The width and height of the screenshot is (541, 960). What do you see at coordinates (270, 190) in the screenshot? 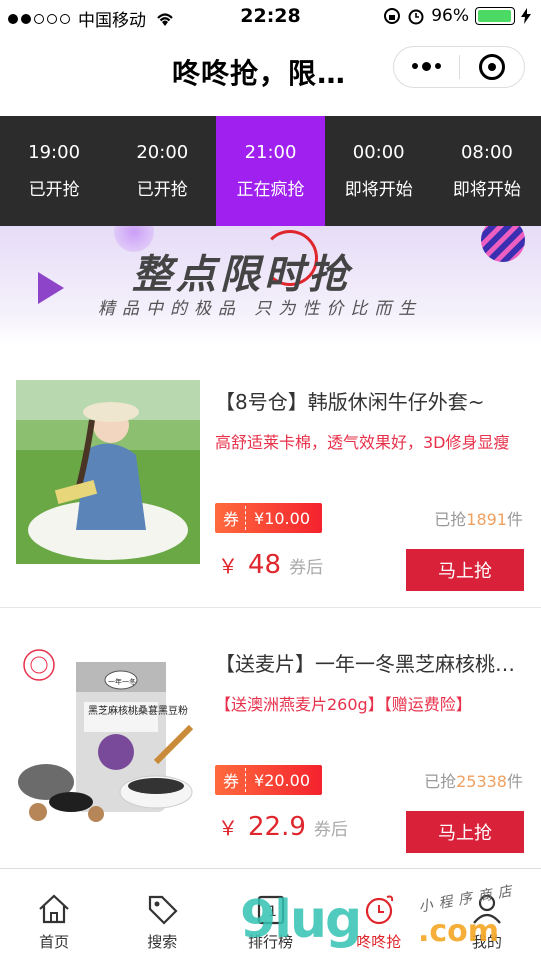
I see `time-tab-status: 正在疯抢` at bounding box center [270, 190].